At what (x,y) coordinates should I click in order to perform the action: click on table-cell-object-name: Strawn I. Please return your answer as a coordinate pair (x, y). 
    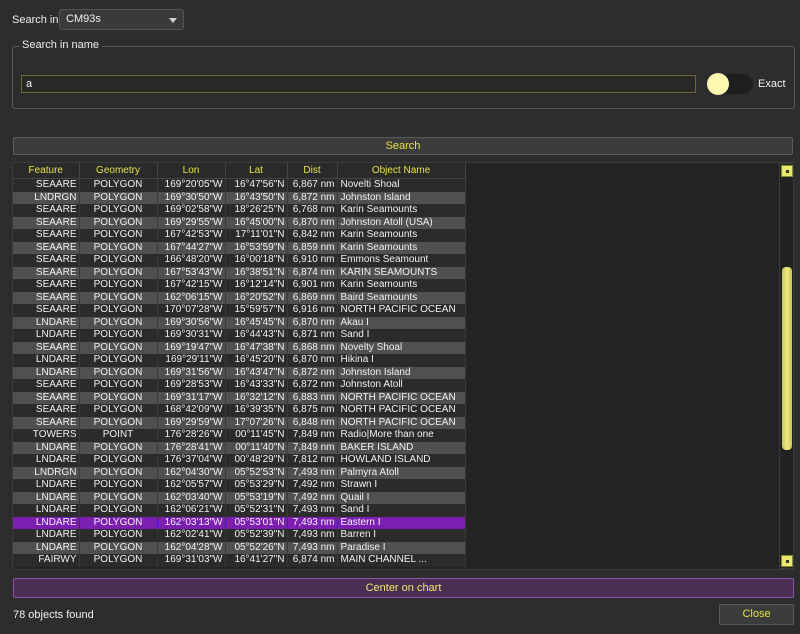
    Looking at the image, I should click on (401, 485).